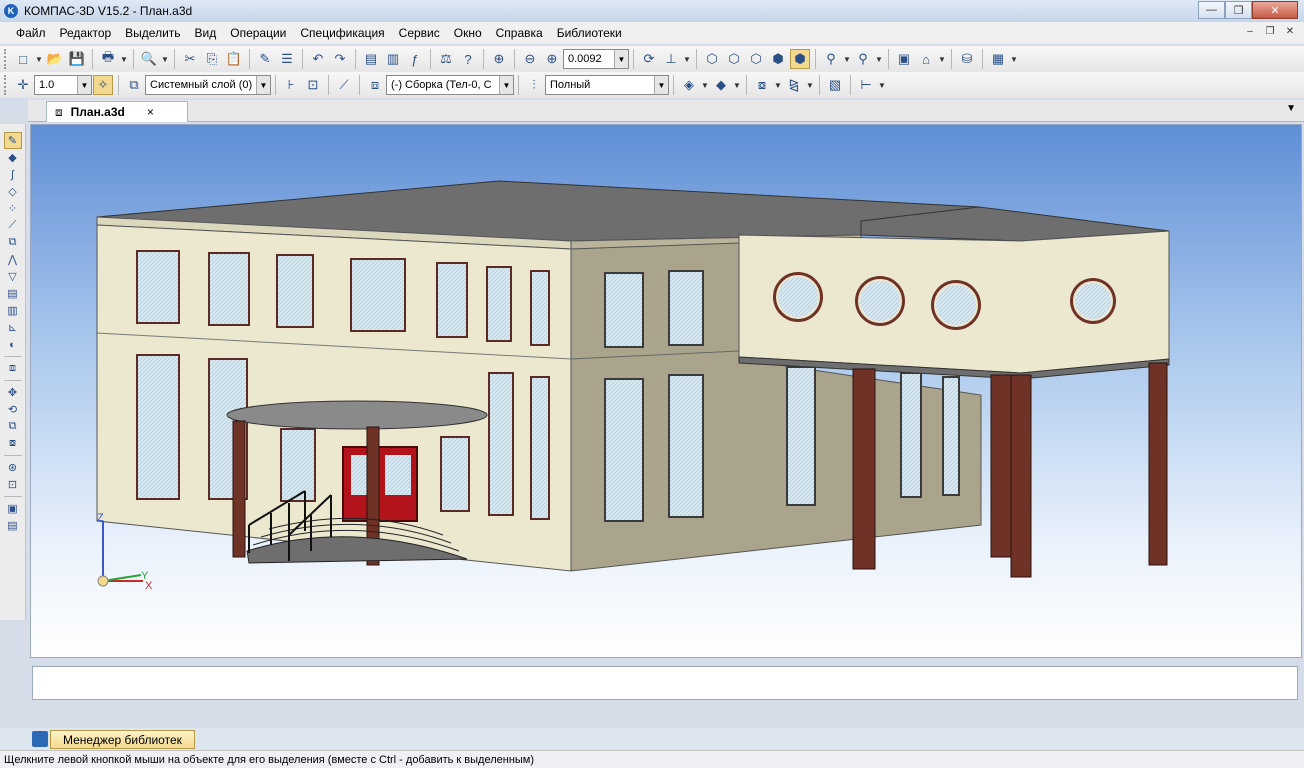 The width and height of the screenshot is (1304, 768). I want to click on properties-panel, so click(665, 683).